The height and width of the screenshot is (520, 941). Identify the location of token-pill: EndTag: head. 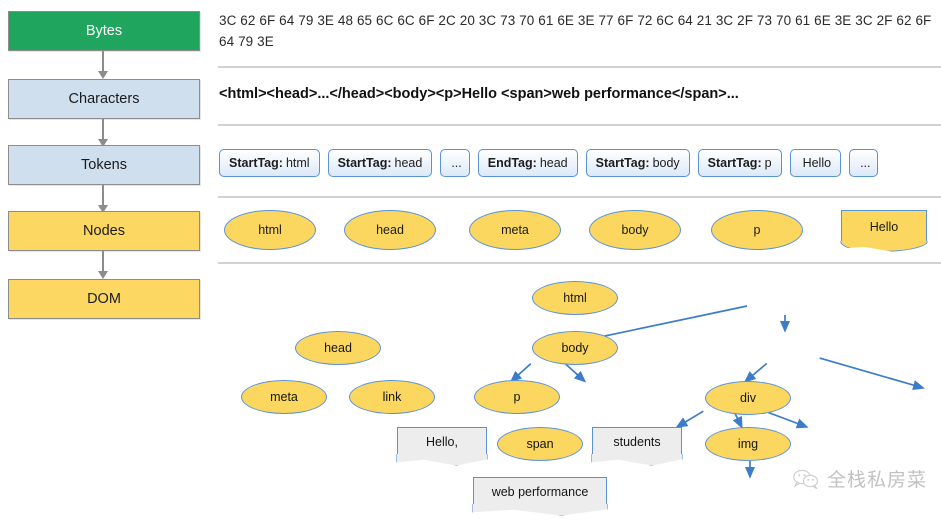
(527, 163).